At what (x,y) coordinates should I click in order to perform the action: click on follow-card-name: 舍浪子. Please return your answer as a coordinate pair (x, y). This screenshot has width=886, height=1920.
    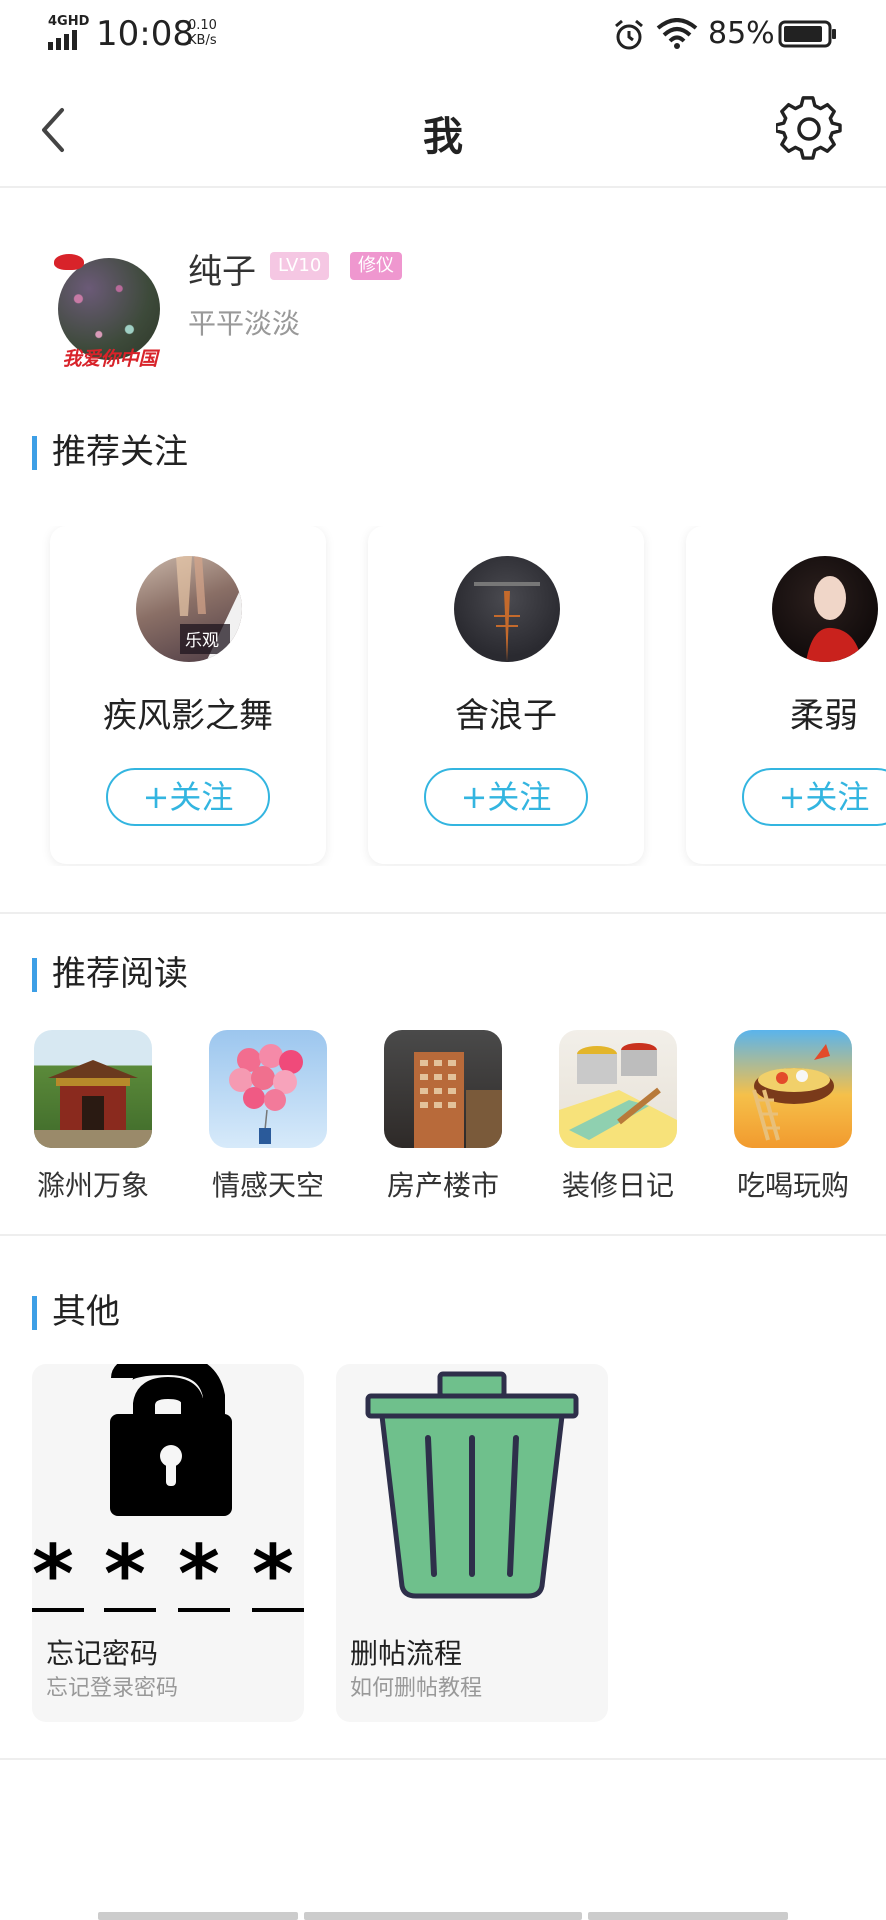
    Looking at the image, I should click on (506, 716).